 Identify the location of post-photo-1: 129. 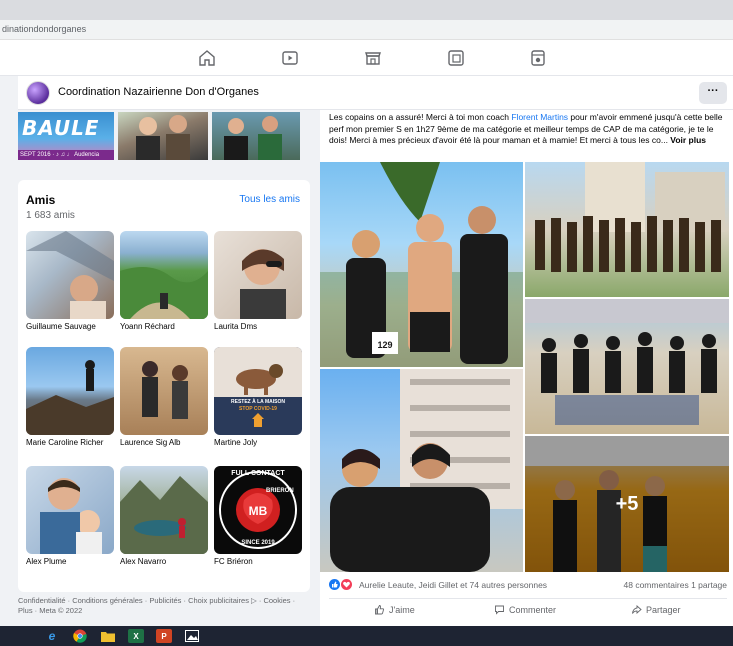
(421, 264).